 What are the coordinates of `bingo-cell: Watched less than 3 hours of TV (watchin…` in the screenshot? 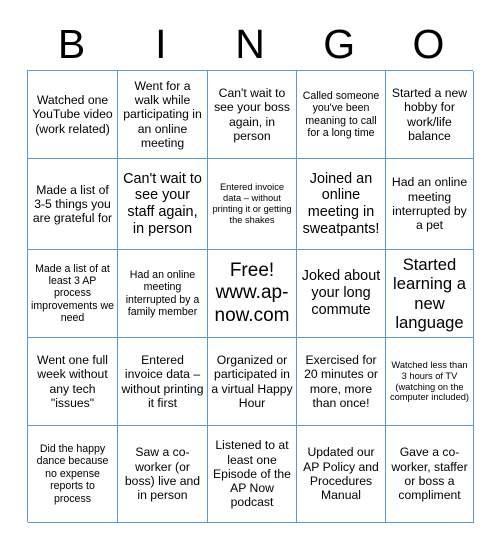 It's located at (430, 382).